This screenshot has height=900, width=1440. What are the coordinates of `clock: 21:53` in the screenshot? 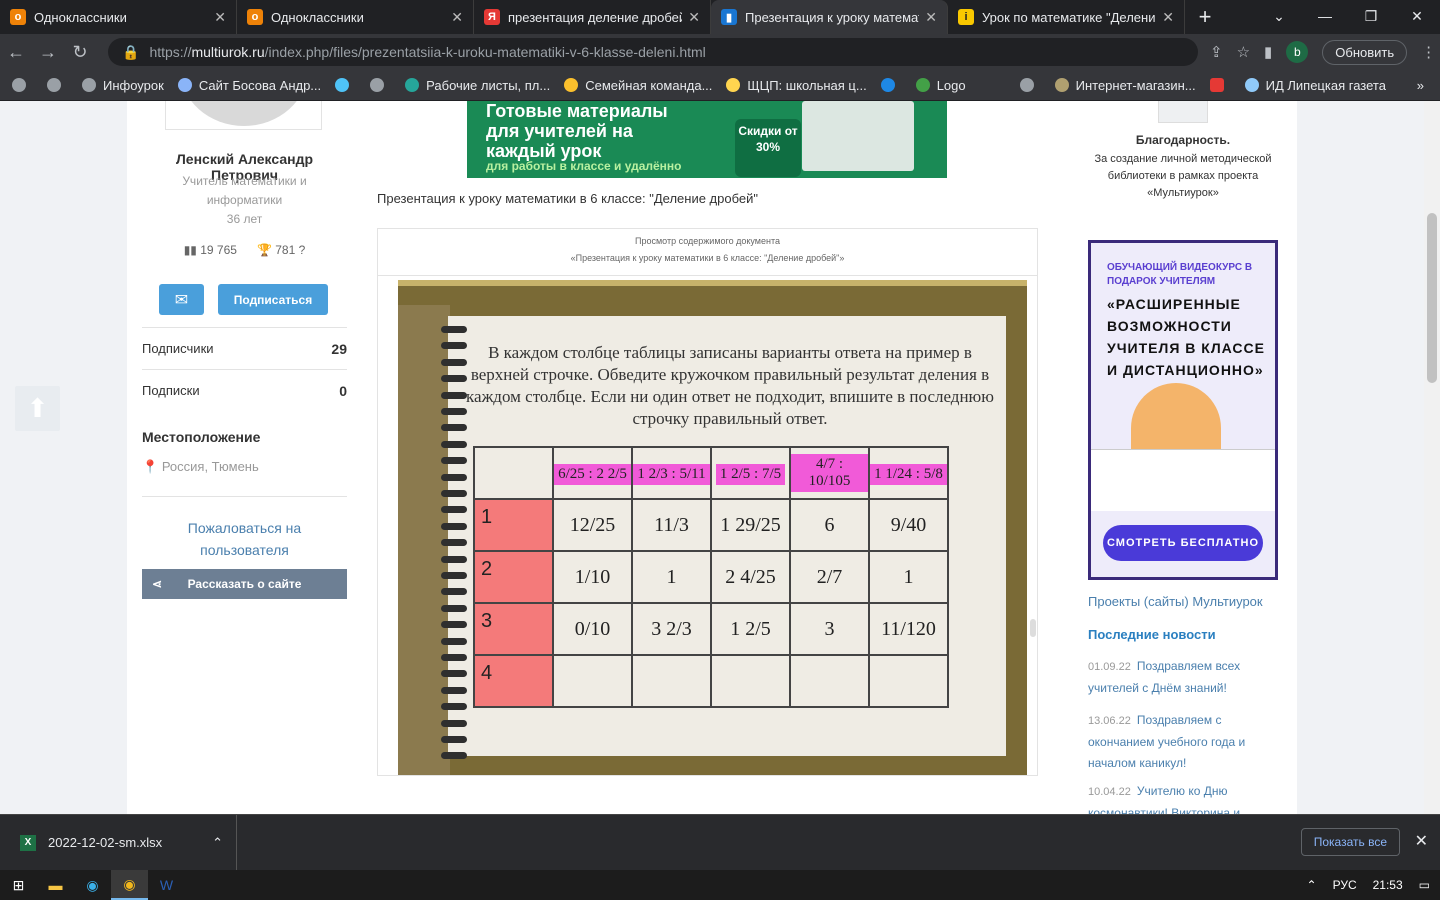 It's located at (1388, 885).